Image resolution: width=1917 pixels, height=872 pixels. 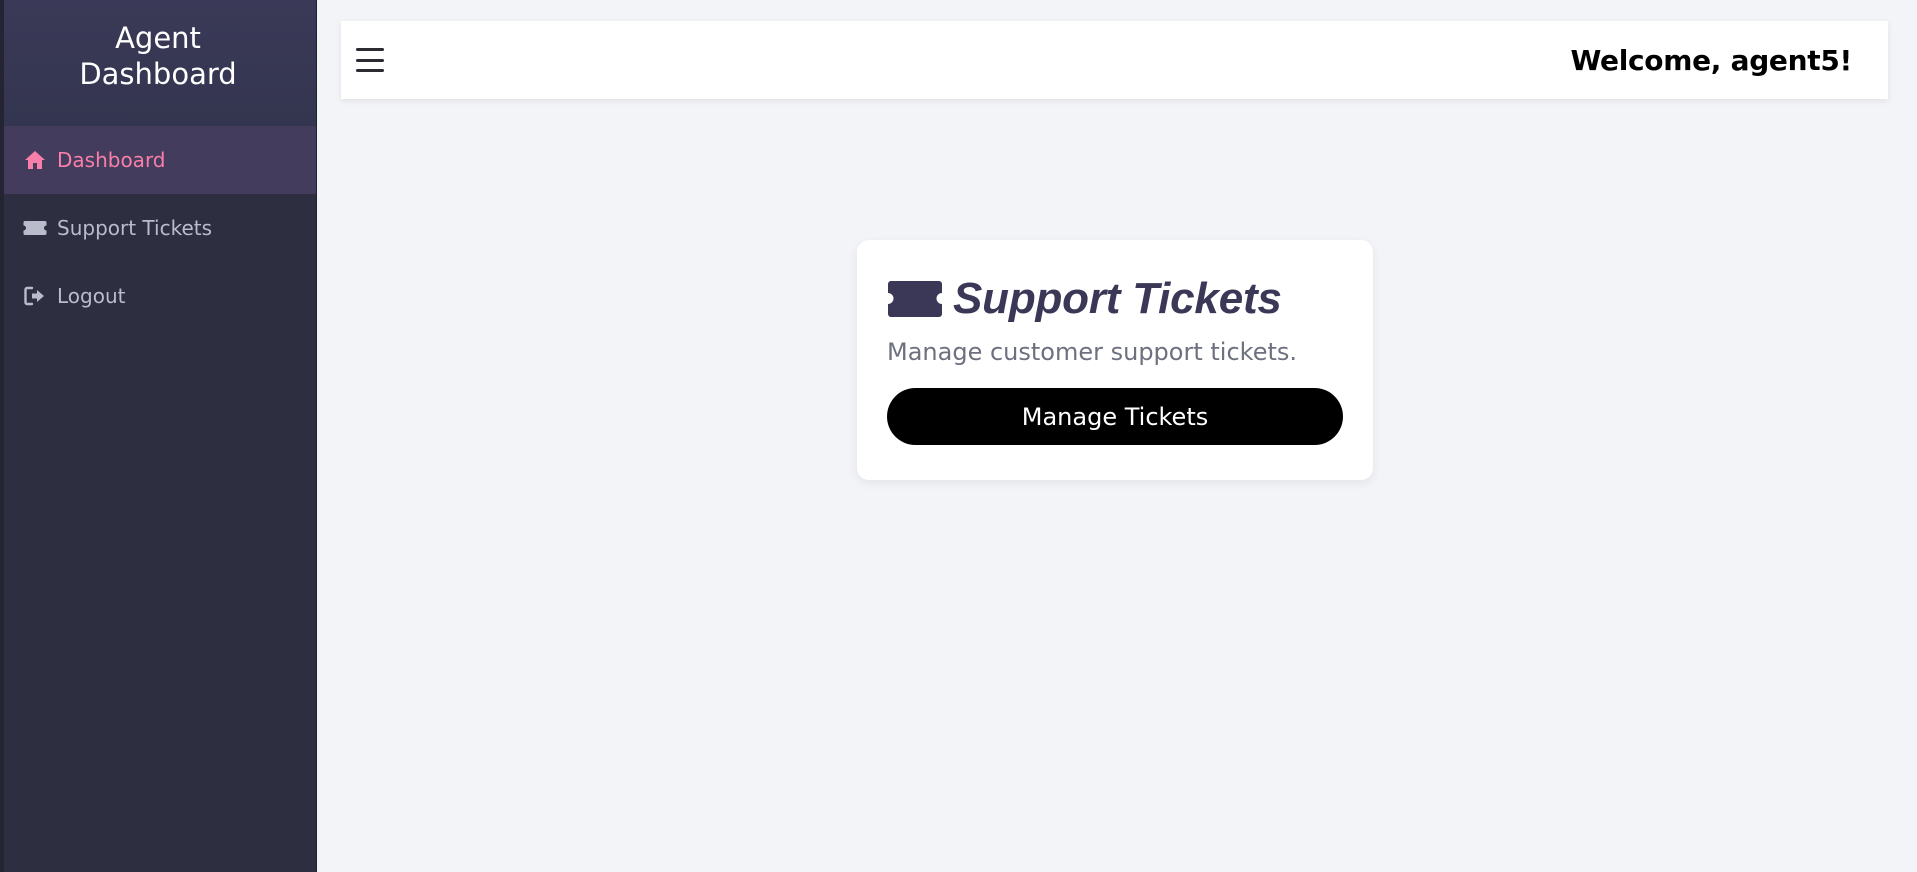 I want to click on sidebar-item-logout: Logout, so click(x=158, y=296).